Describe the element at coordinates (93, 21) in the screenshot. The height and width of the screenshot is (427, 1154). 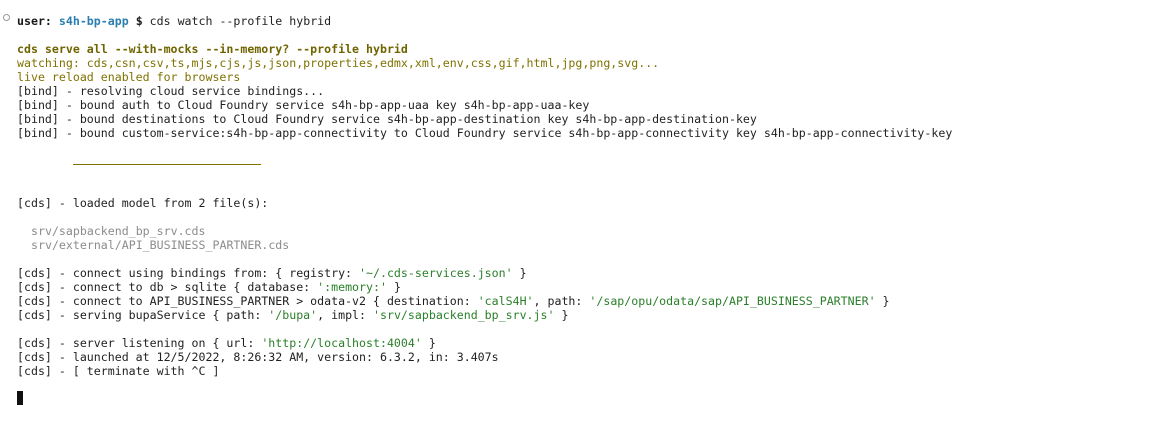
I see `prompt-app-name: s4h-bp-app` at that location.